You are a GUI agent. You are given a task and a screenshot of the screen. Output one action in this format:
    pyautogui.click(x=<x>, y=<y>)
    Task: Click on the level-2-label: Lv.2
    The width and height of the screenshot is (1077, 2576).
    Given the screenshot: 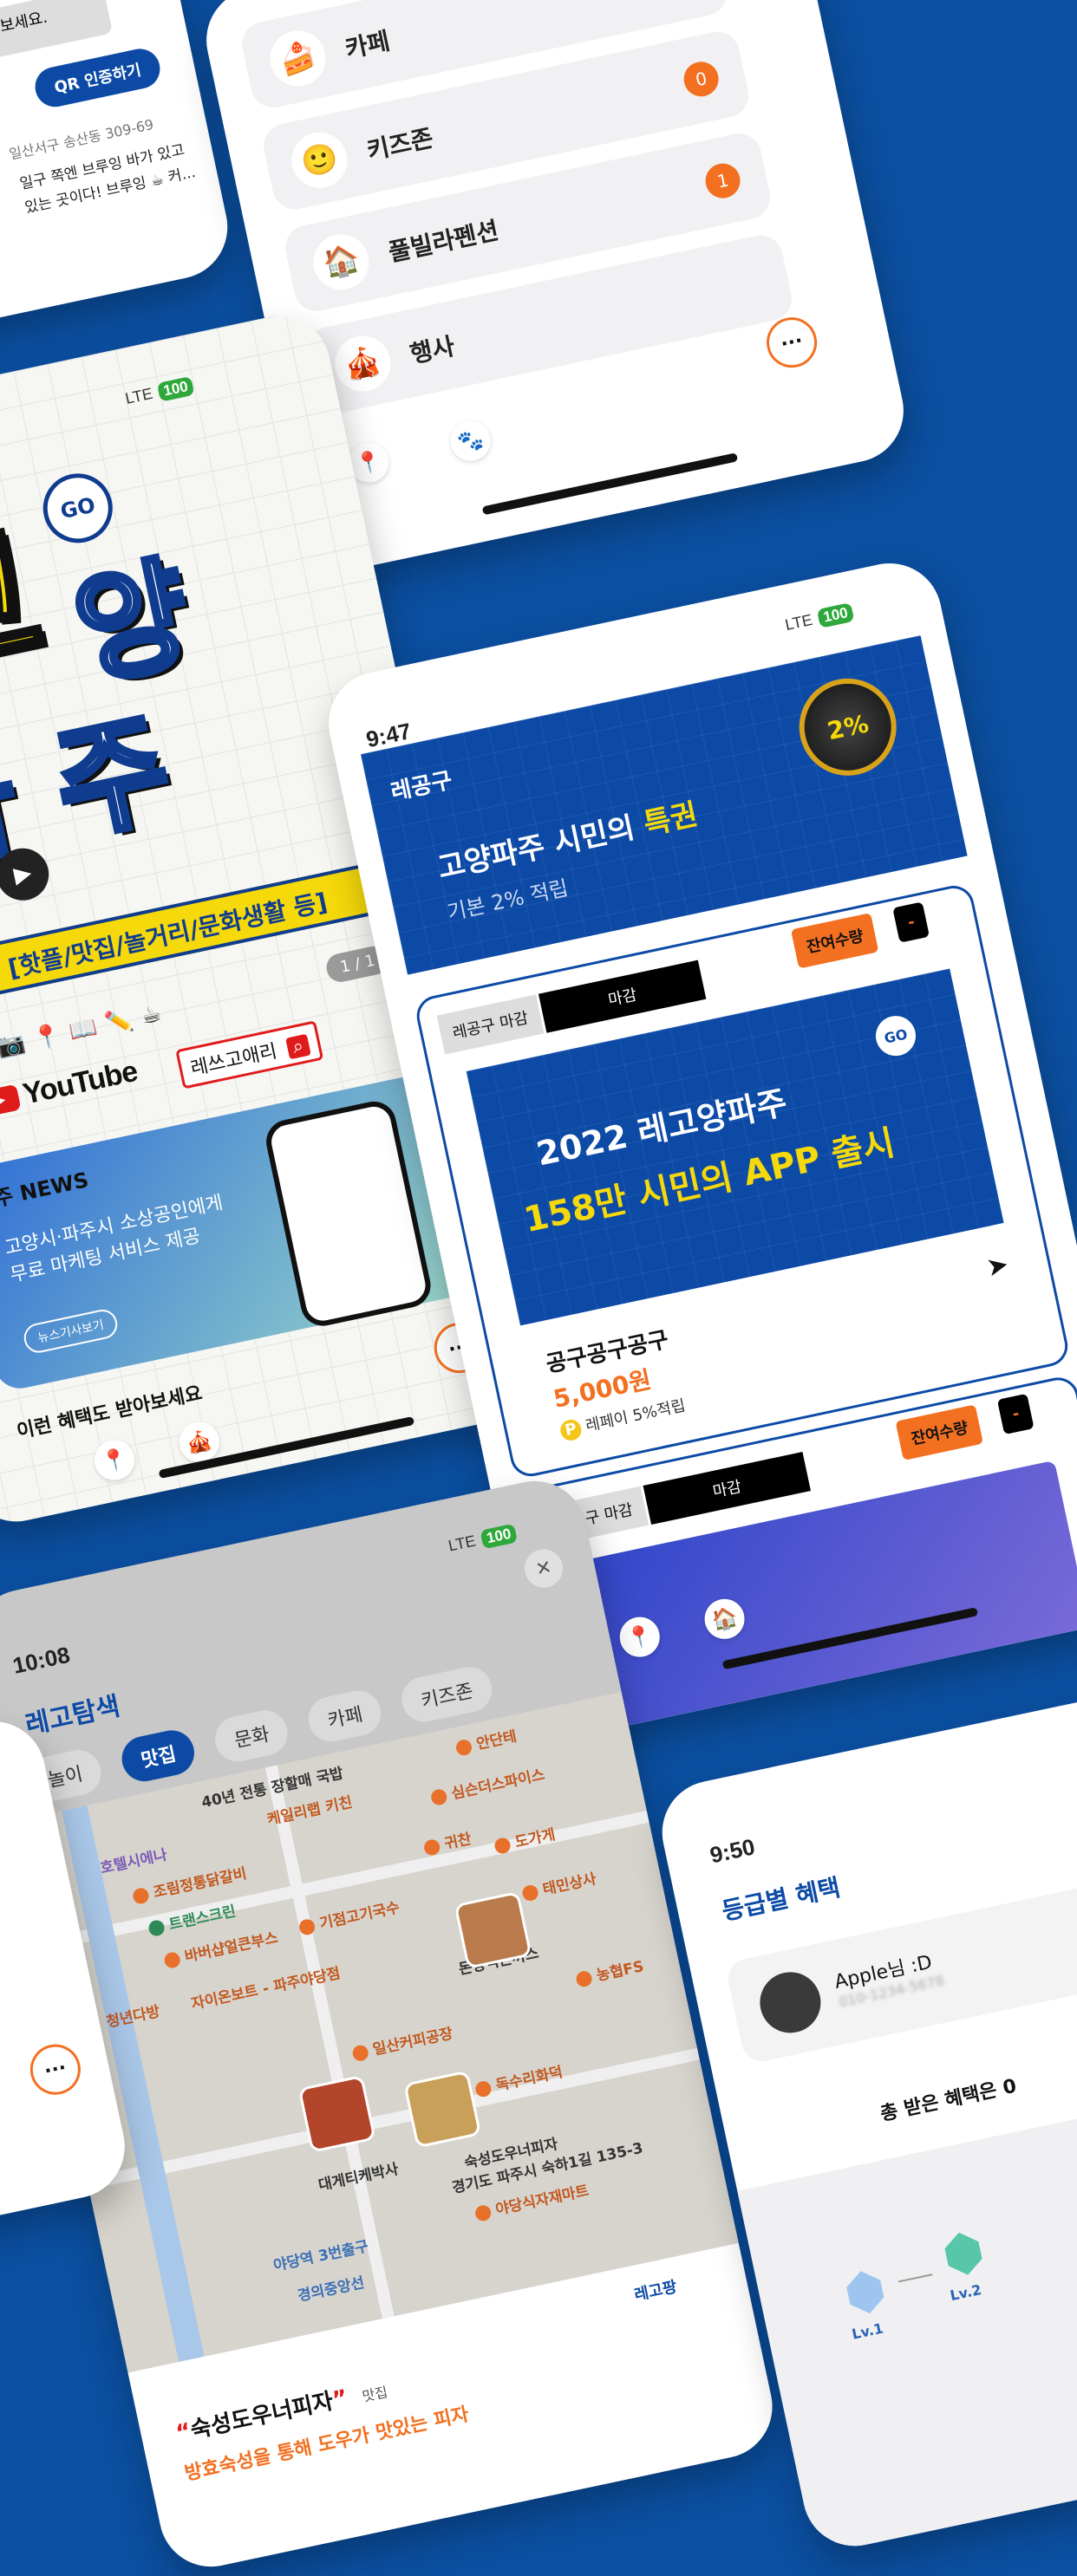 What is the action you would take?
    pyautogui.click(x=965, y=2292)
    